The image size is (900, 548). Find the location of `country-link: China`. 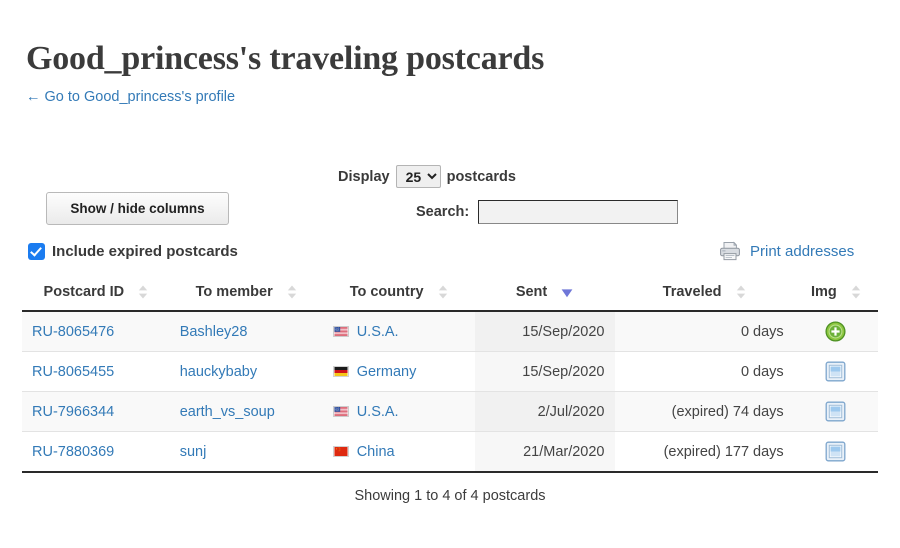

country-link: China is located at coordinates (376, 452).